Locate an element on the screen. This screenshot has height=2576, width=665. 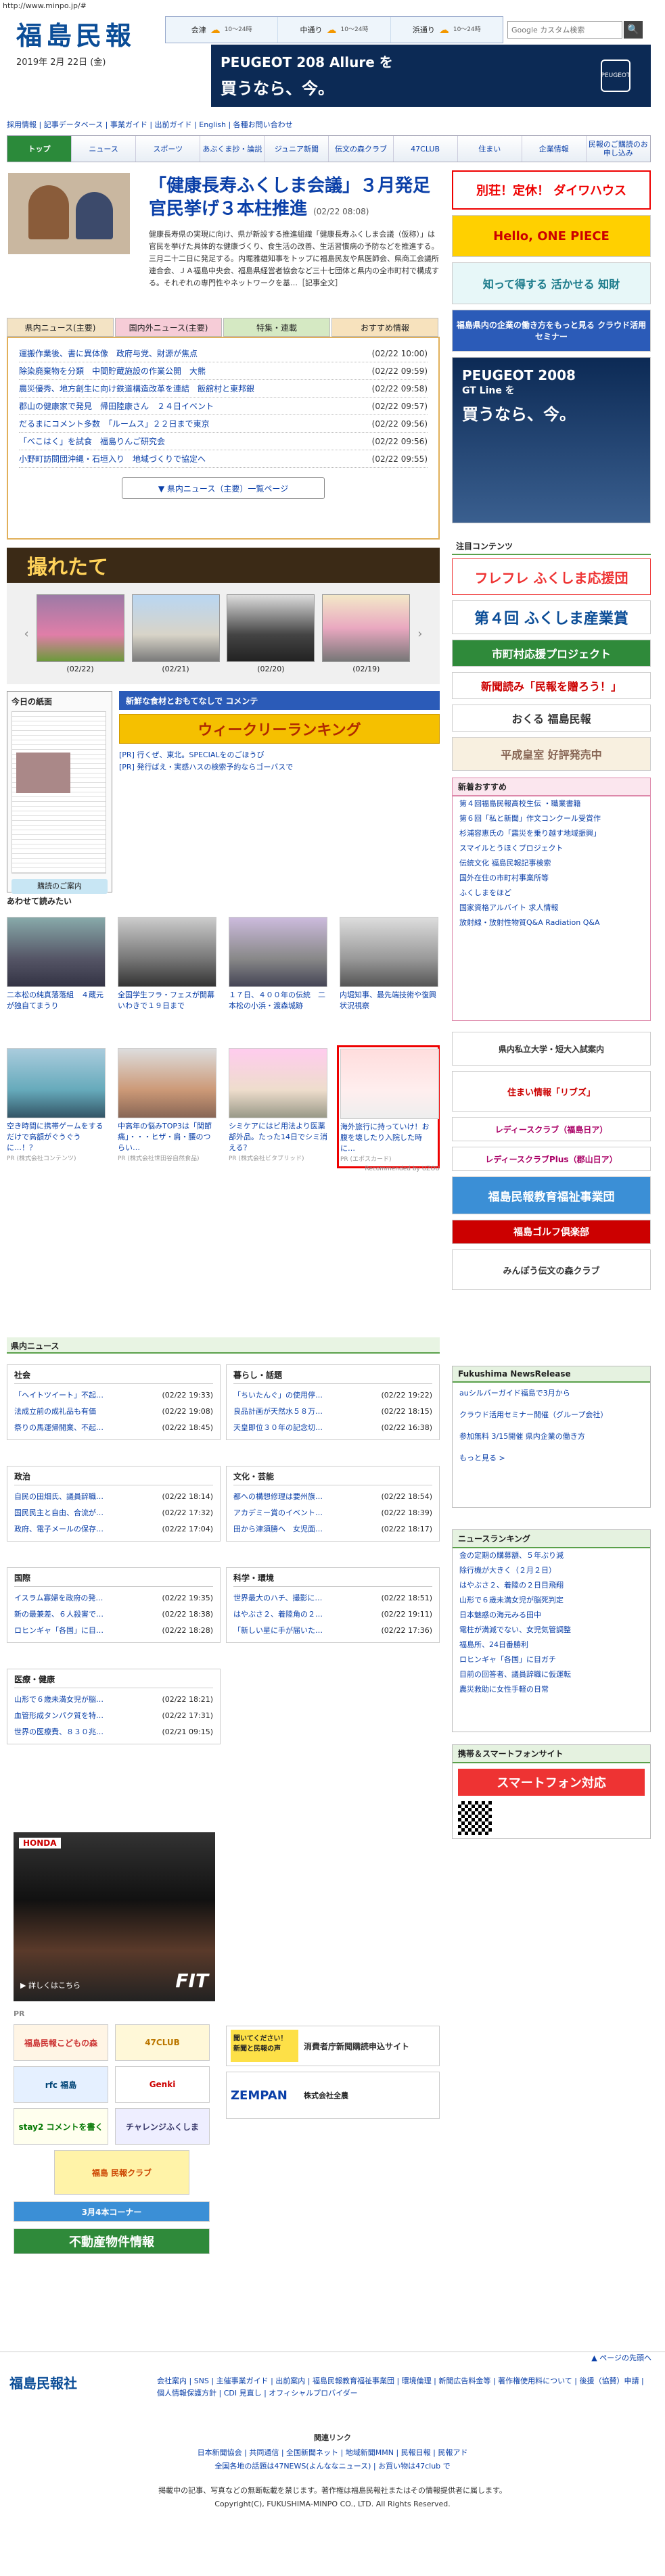
footer-logo: 福島民報社 is located at coordinates (43, 2382).